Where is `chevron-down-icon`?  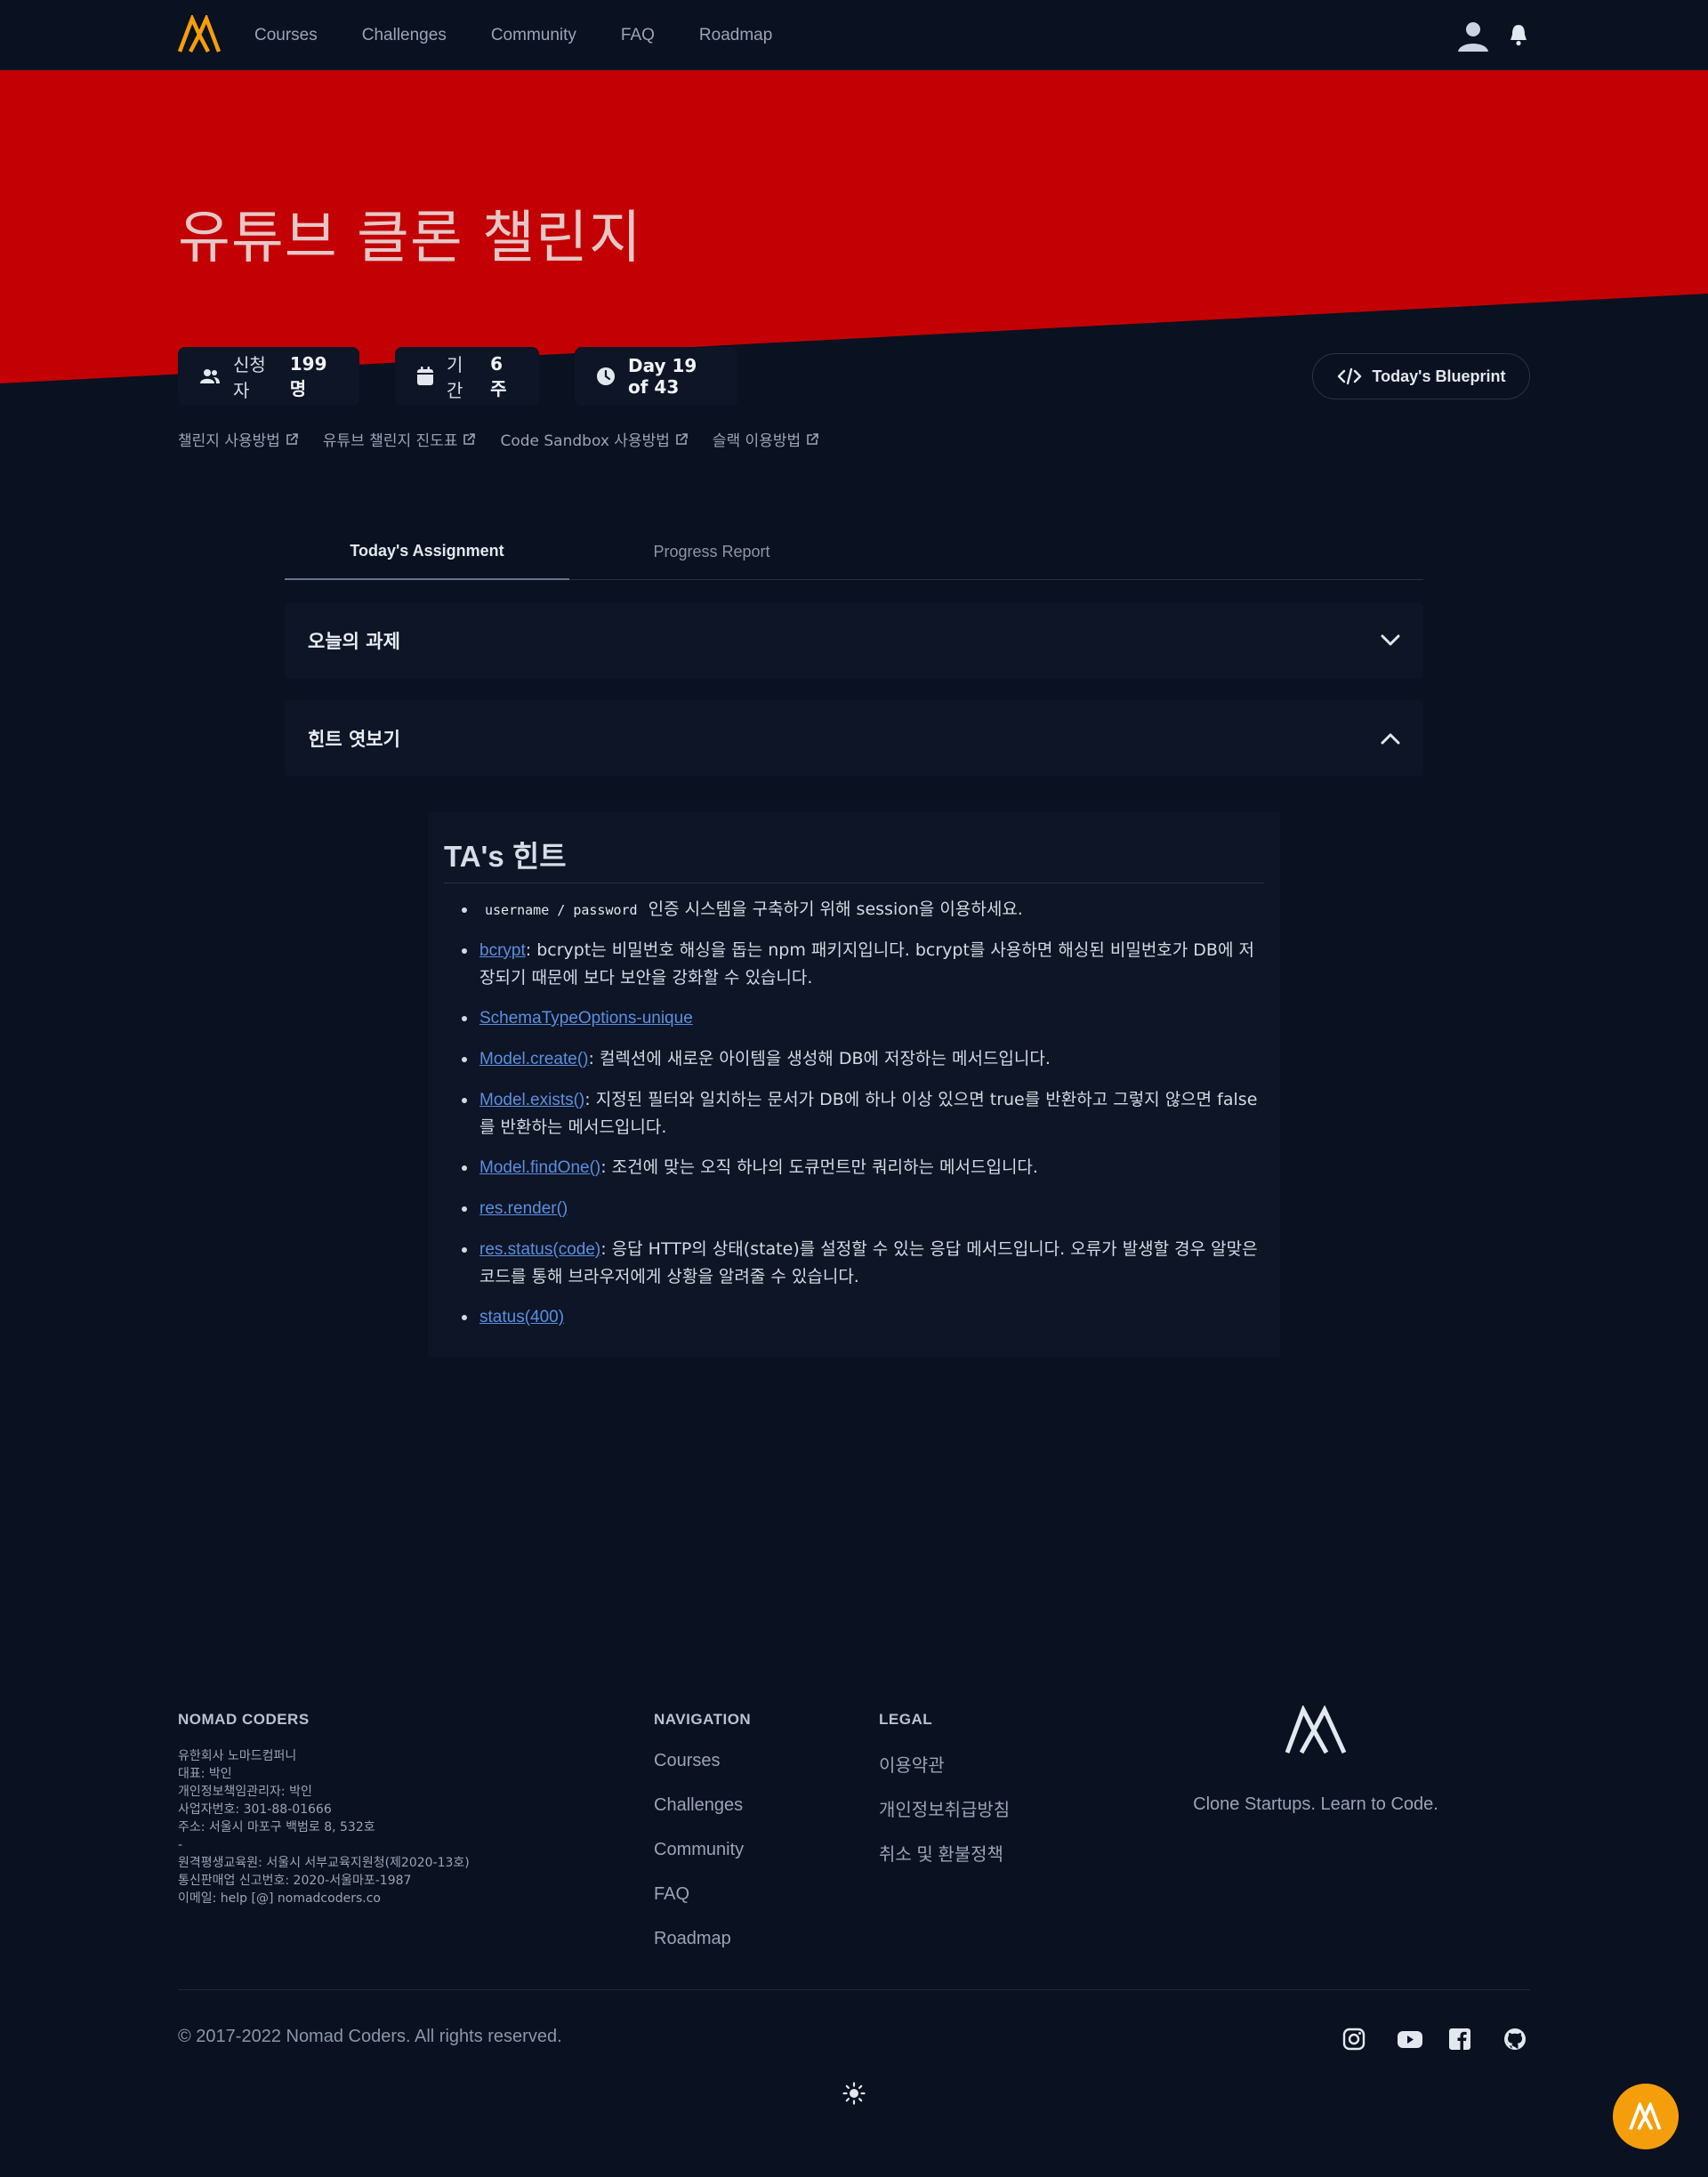
chevron-down-icon is located at coordinates (1390, 640).